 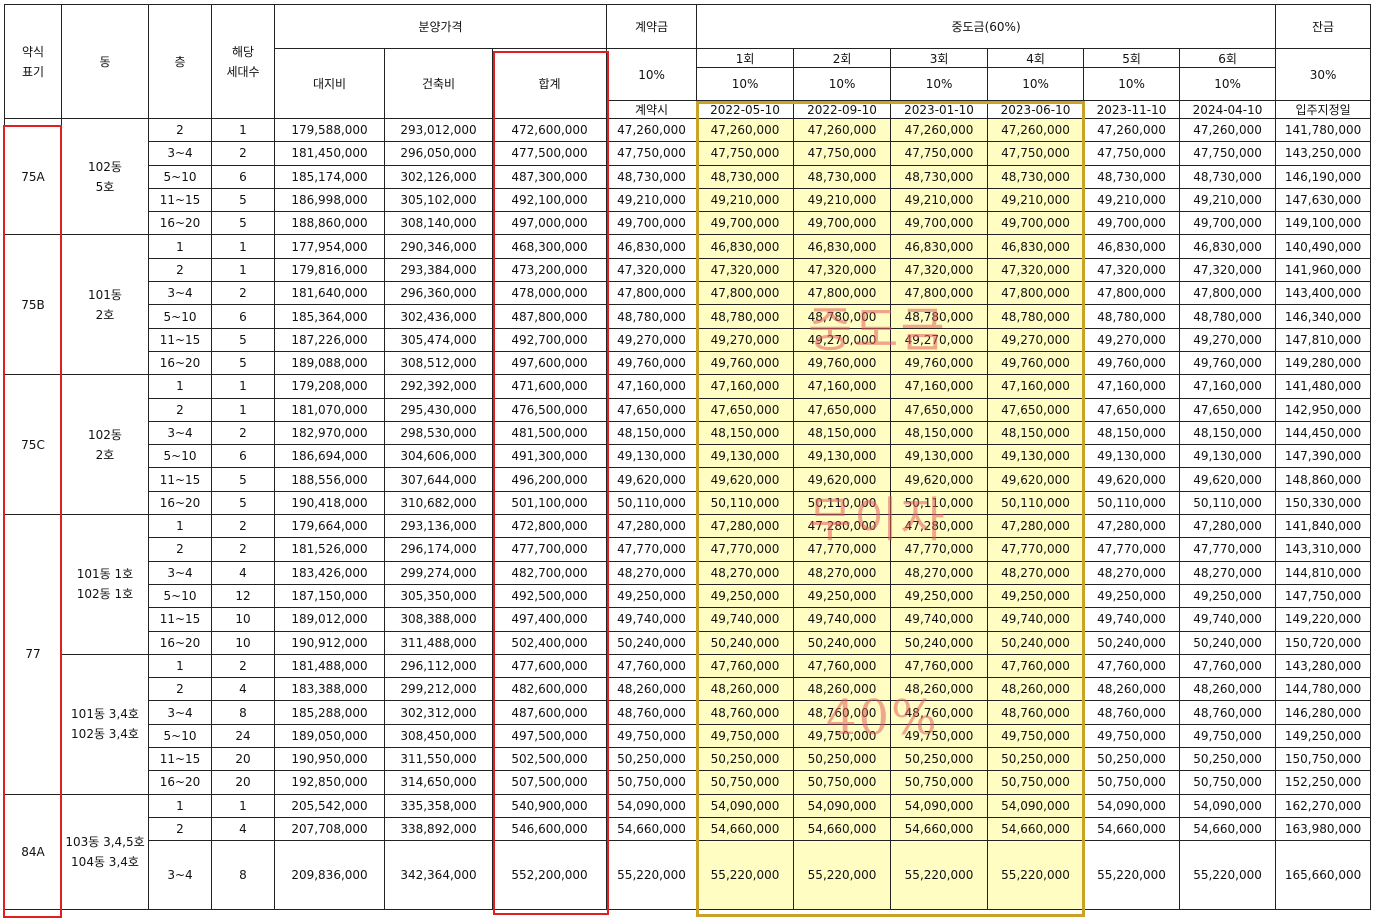 I want to click on units-cell: 10, so click(x=243, y=619).